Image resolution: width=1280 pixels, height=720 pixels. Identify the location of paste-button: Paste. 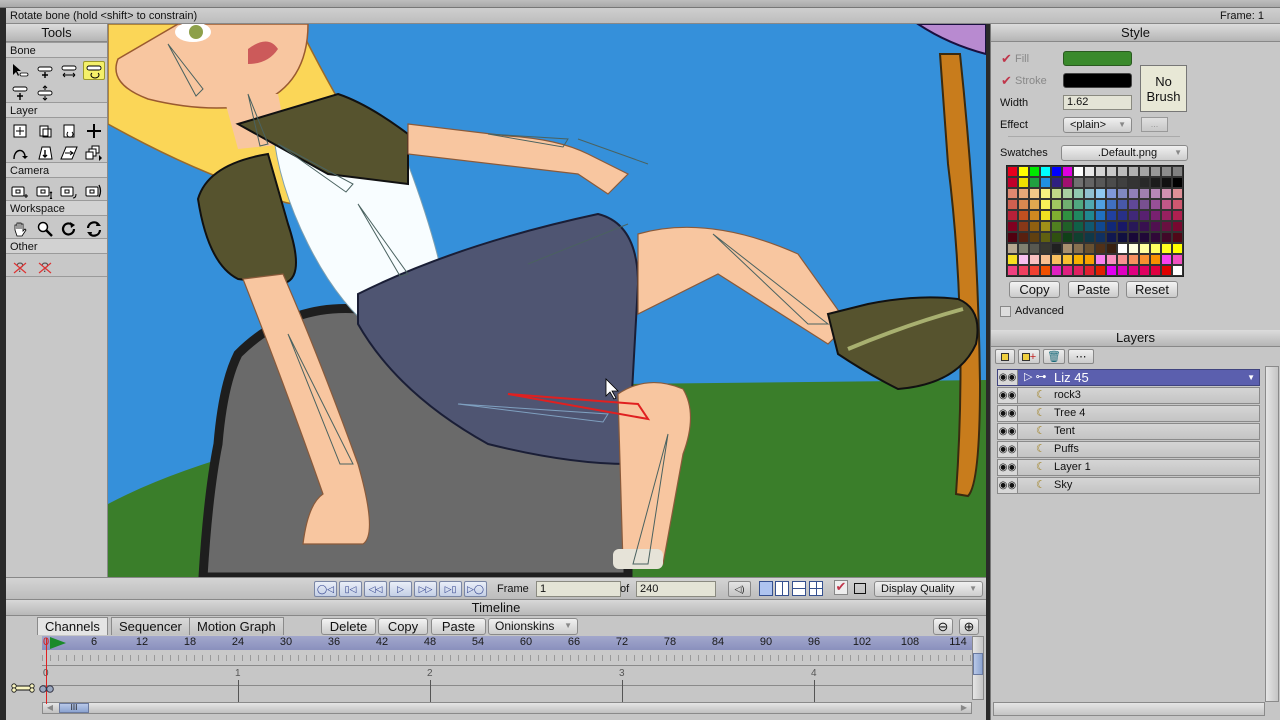
(458, 626).